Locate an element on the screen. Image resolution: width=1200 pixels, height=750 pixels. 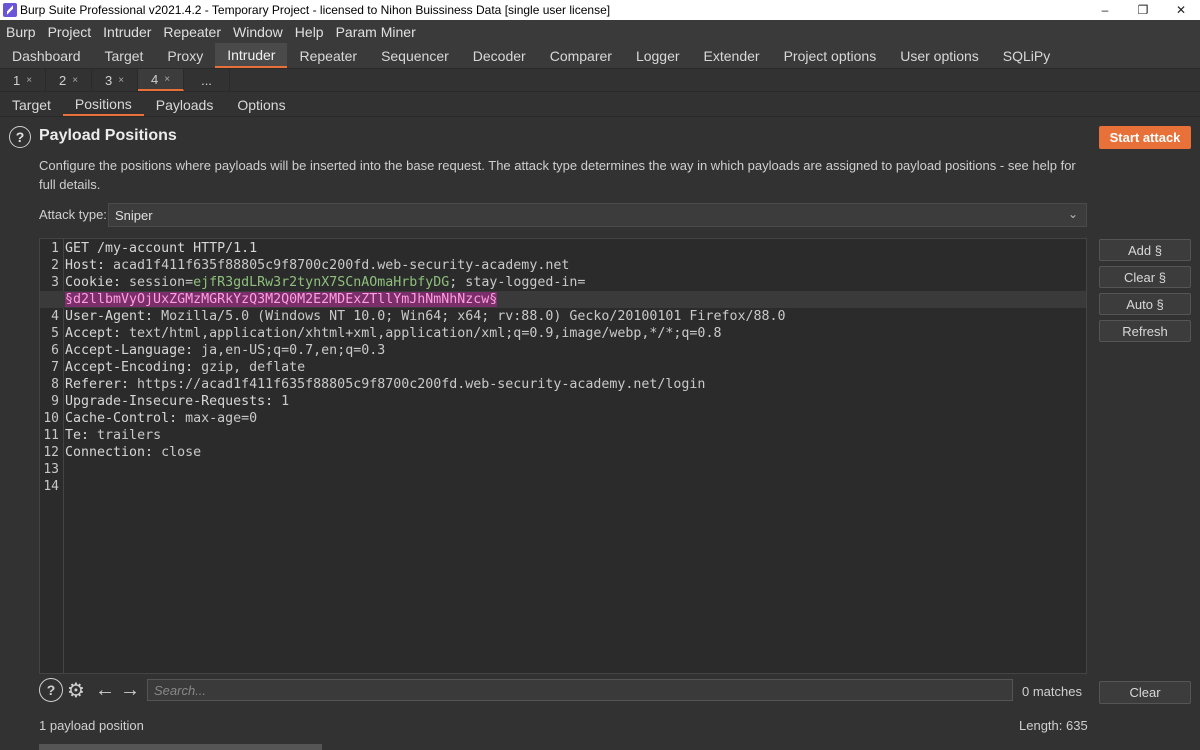
header-name: User-Agent: is located at coordinates (109, 316).